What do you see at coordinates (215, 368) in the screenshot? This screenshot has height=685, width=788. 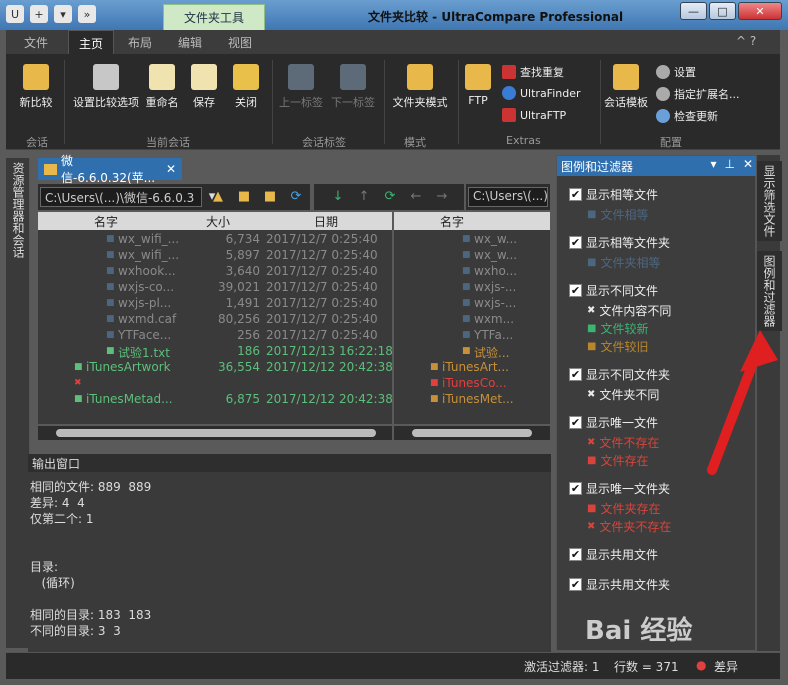 I see `table-row: ■ iTunesArtwork 36,554 2017/12/12 20:42:38` at bounding box center [215, 368].